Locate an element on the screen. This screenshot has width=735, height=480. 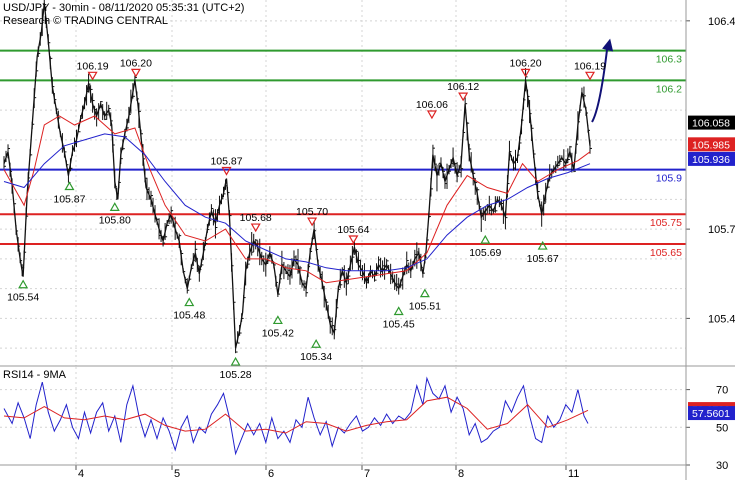
rsi-y-tick-label: 50 is located at coordinates (722, 428).